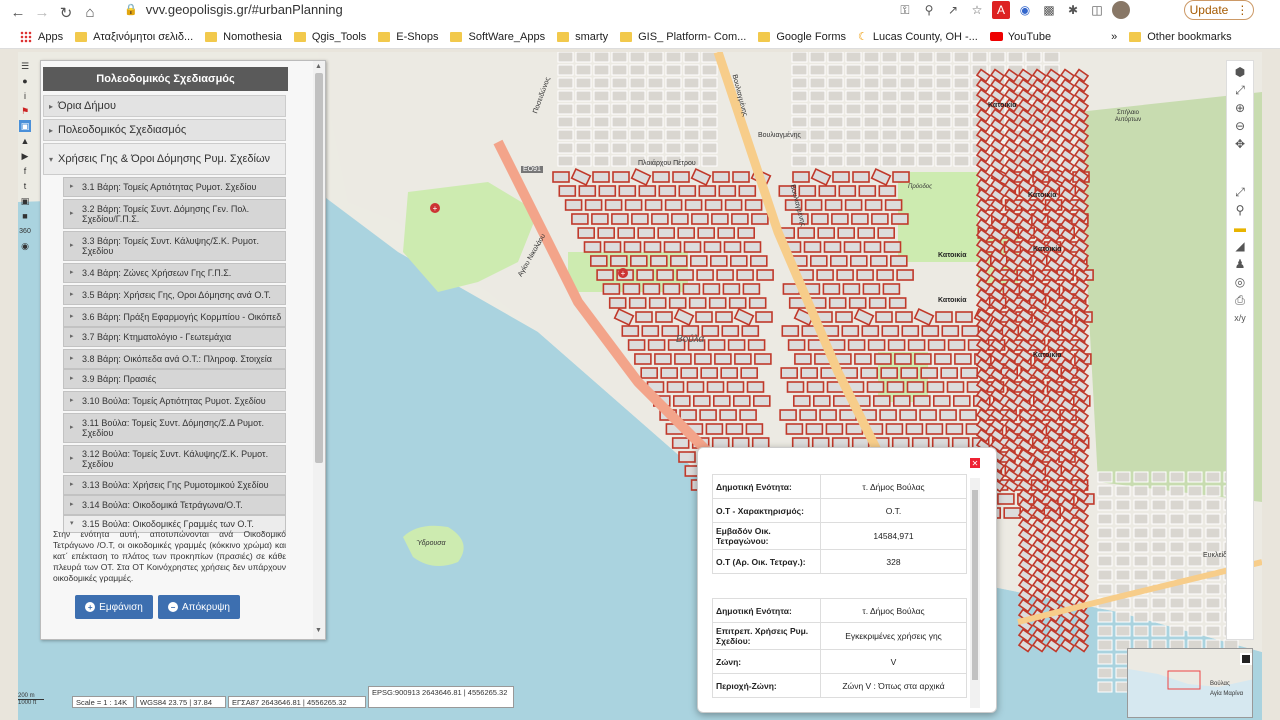 The image size is (1280, 720). I want to click on layer-item: ▸ 3.9 Βάρη: Πρασιές, so click(174, 379).